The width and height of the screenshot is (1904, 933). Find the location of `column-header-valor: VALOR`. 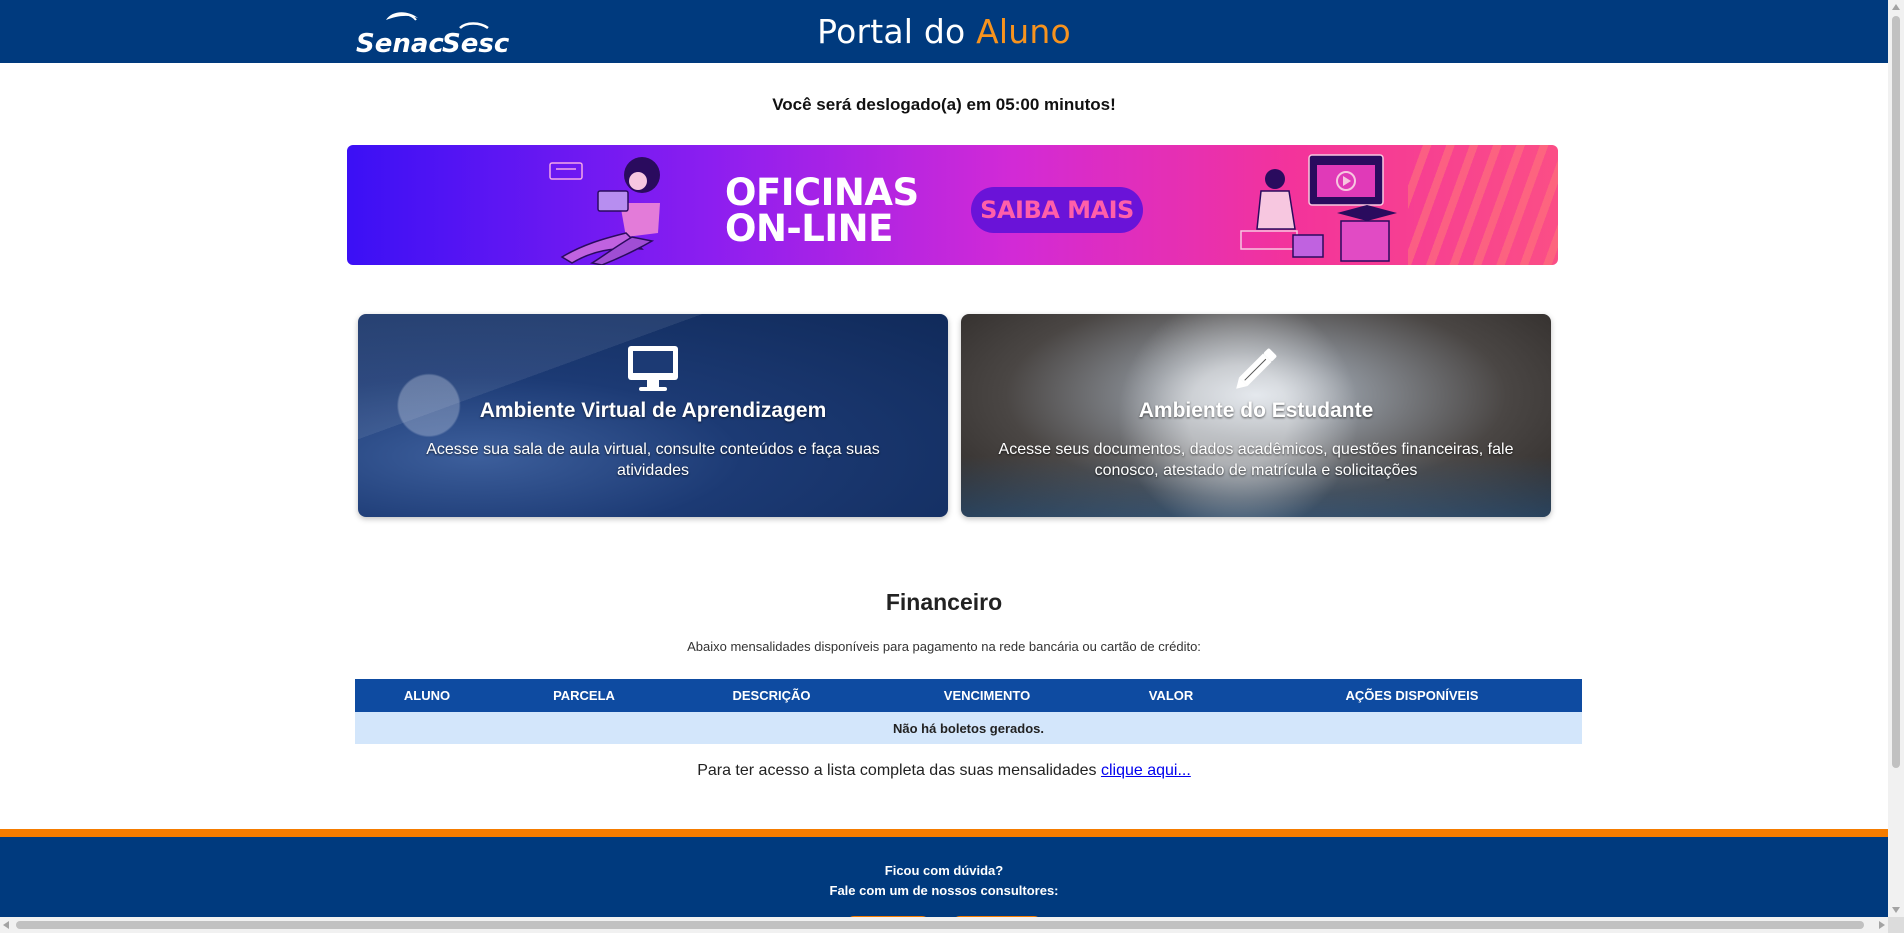

column-header-valor: VALOR is located at coordinates (1171, 695).